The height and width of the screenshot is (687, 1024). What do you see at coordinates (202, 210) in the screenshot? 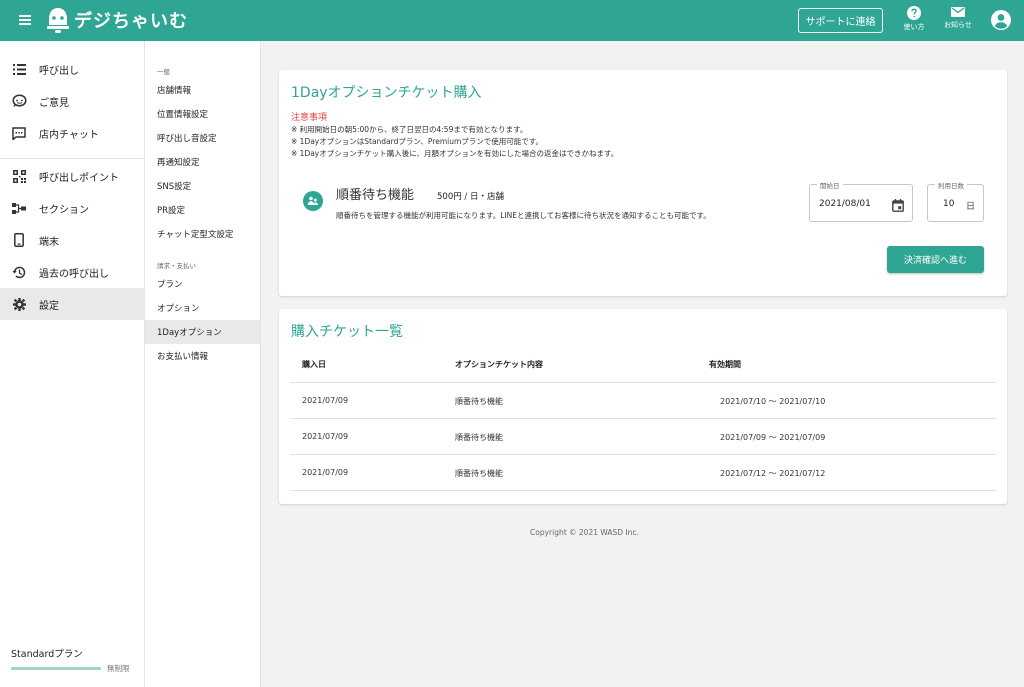
I see `subnav-item-pr: PR設定` at bounding box center [202, 210].